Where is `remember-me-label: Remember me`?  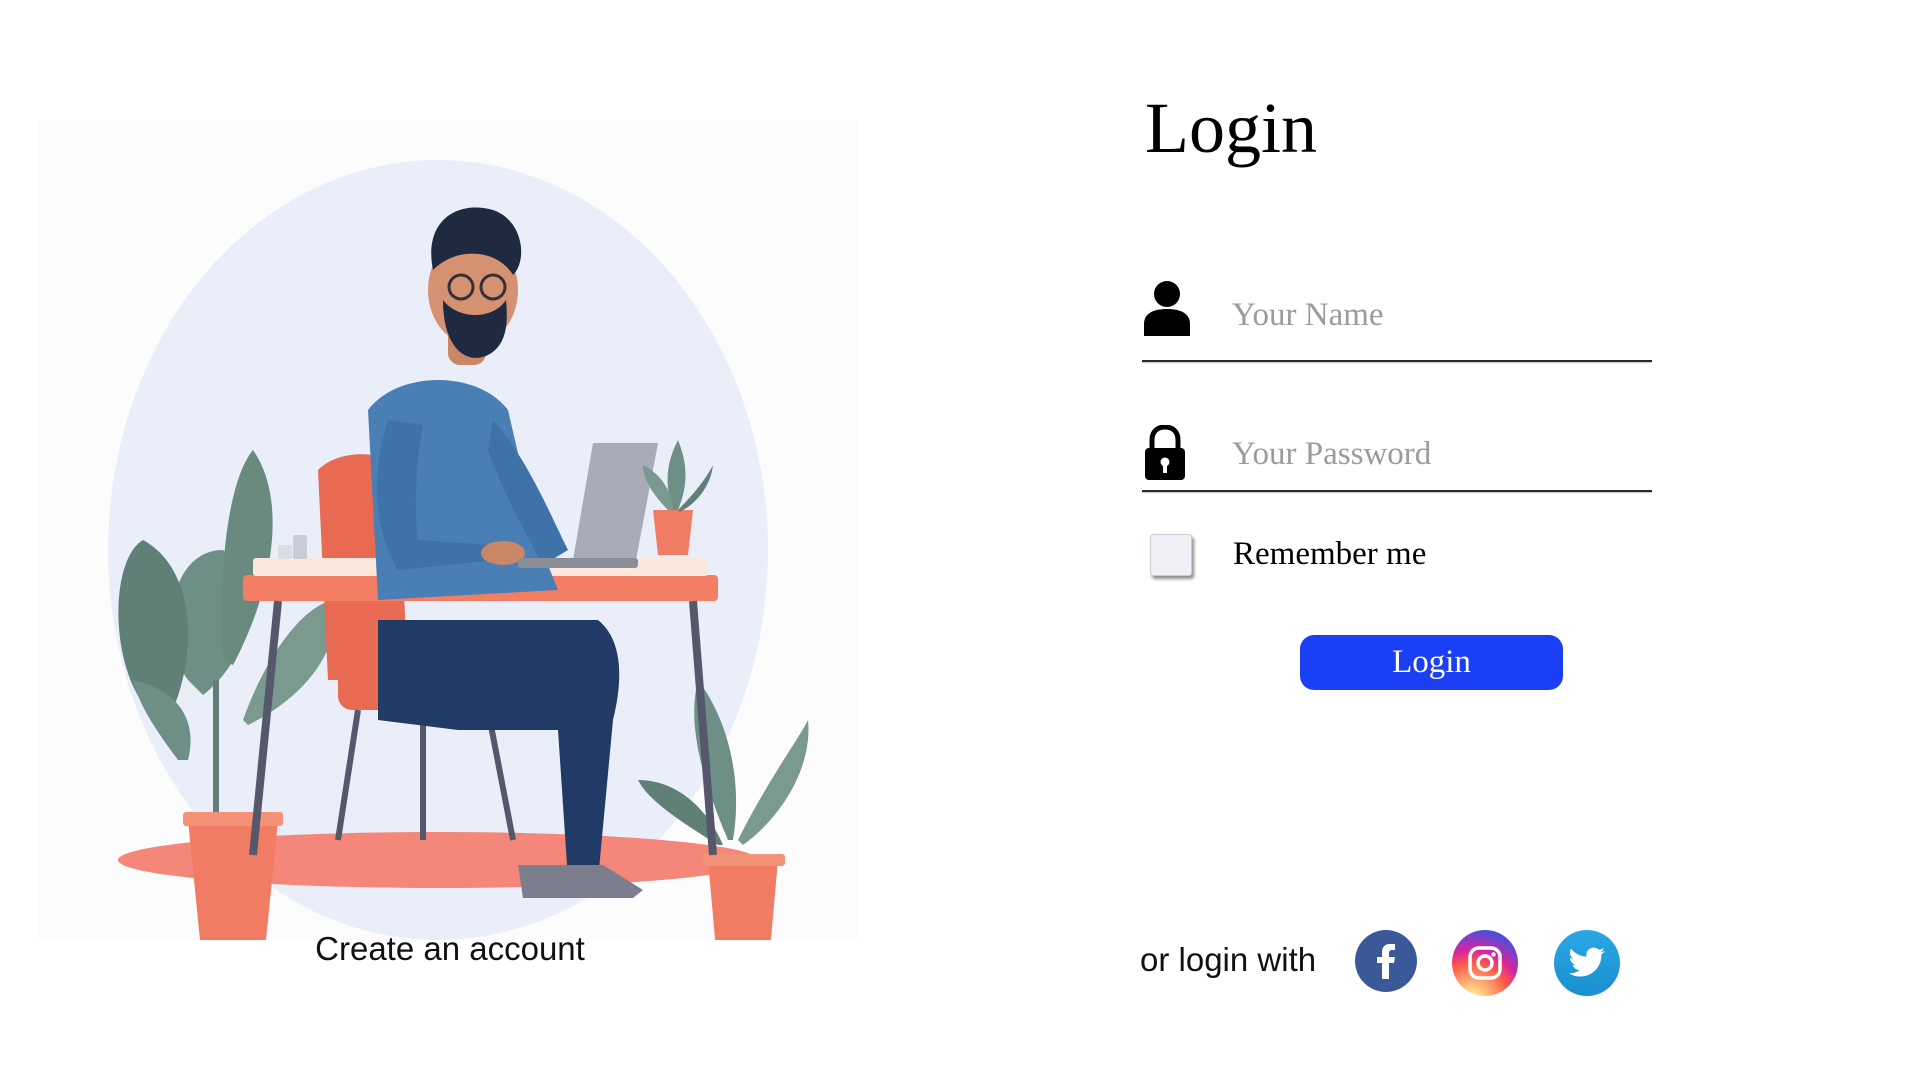 remember-me-label: Remember me is located at coordinates (1330, 554).